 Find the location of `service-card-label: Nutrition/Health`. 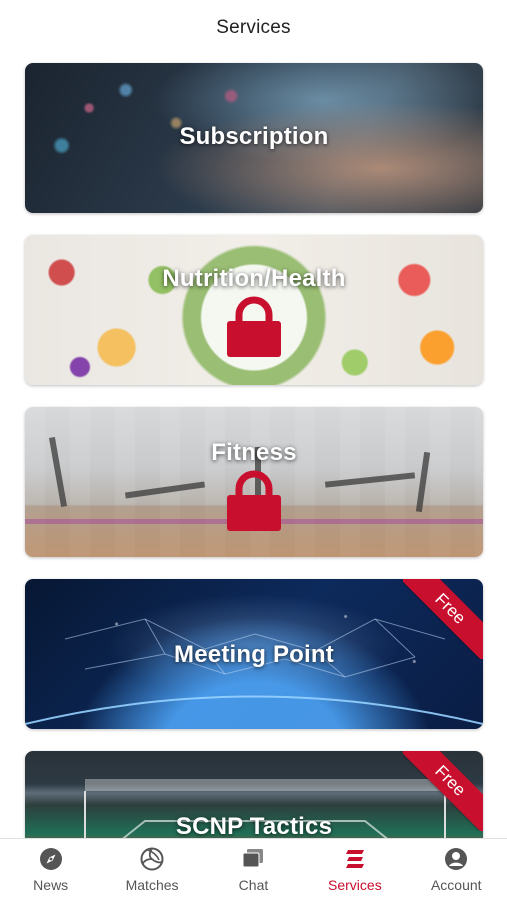

service-card-label: Nutrition/Health is located at coordinates (254, 278).